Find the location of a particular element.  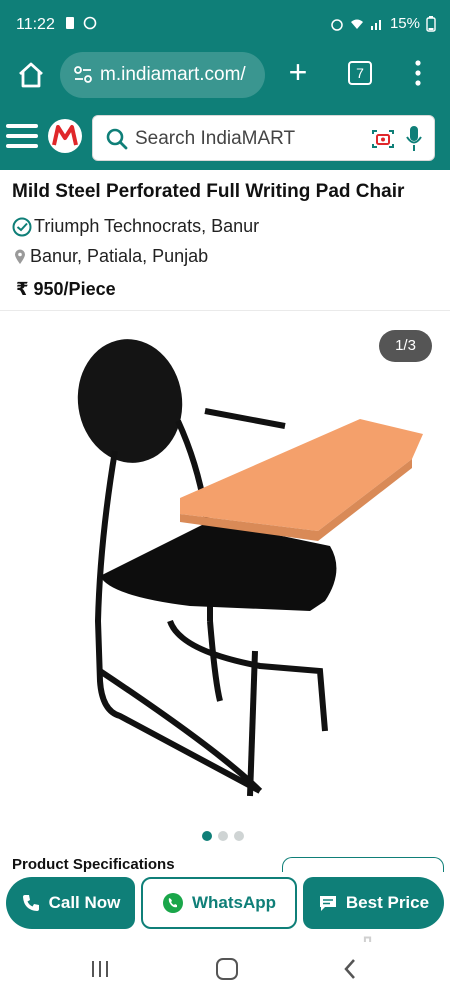

indiamart-logo is located at coordinates (65, 136).